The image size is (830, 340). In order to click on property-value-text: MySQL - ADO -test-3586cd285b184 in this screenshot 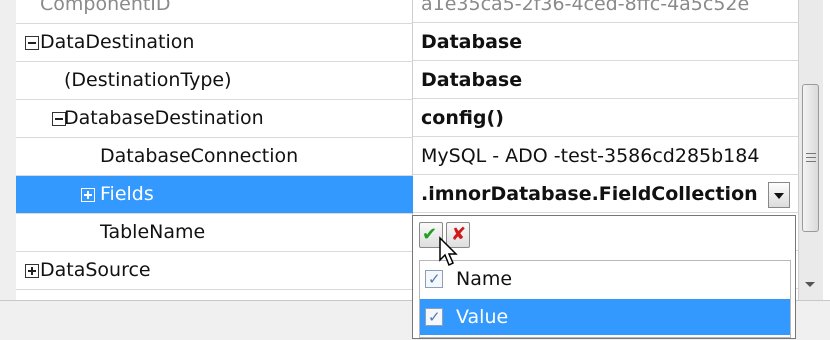, I will do `click(590, 156)`.